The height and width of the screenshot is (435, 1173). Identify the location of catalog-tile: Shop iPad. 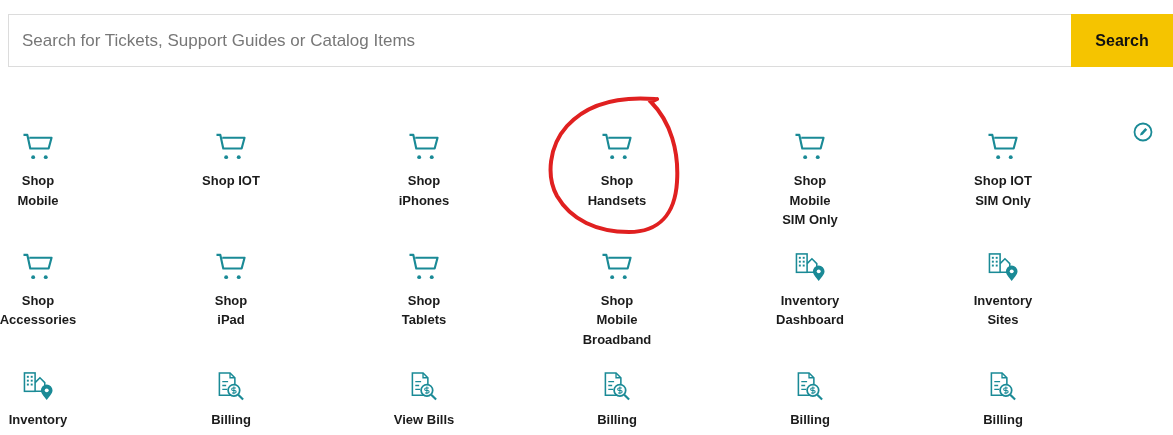
(231, 290).